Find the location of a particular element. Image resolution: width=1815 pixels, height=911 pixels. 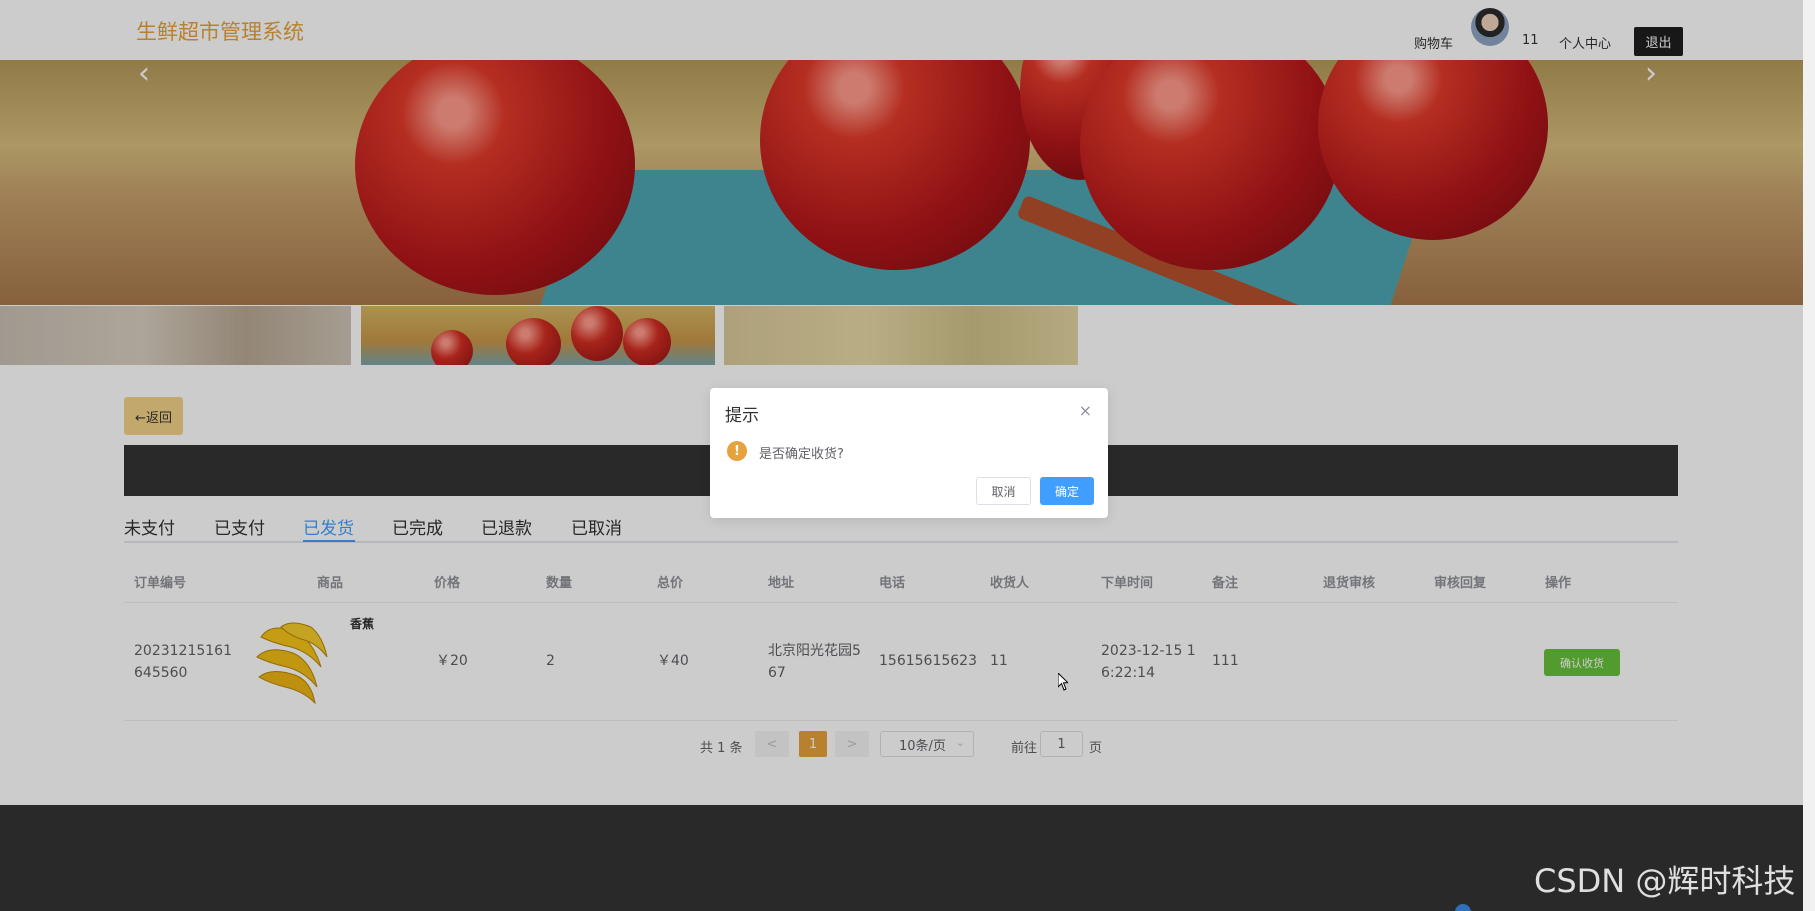

confirm-dialog: 提示 × ! 是否确定收货? 取消 确定 is located at coordinates (909, 453).